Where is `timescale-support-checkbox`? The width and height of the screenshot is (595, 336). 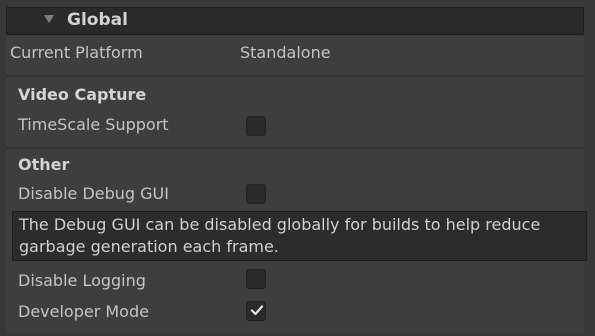 timescale-support-checkbox is located at coordinates (256, 126).